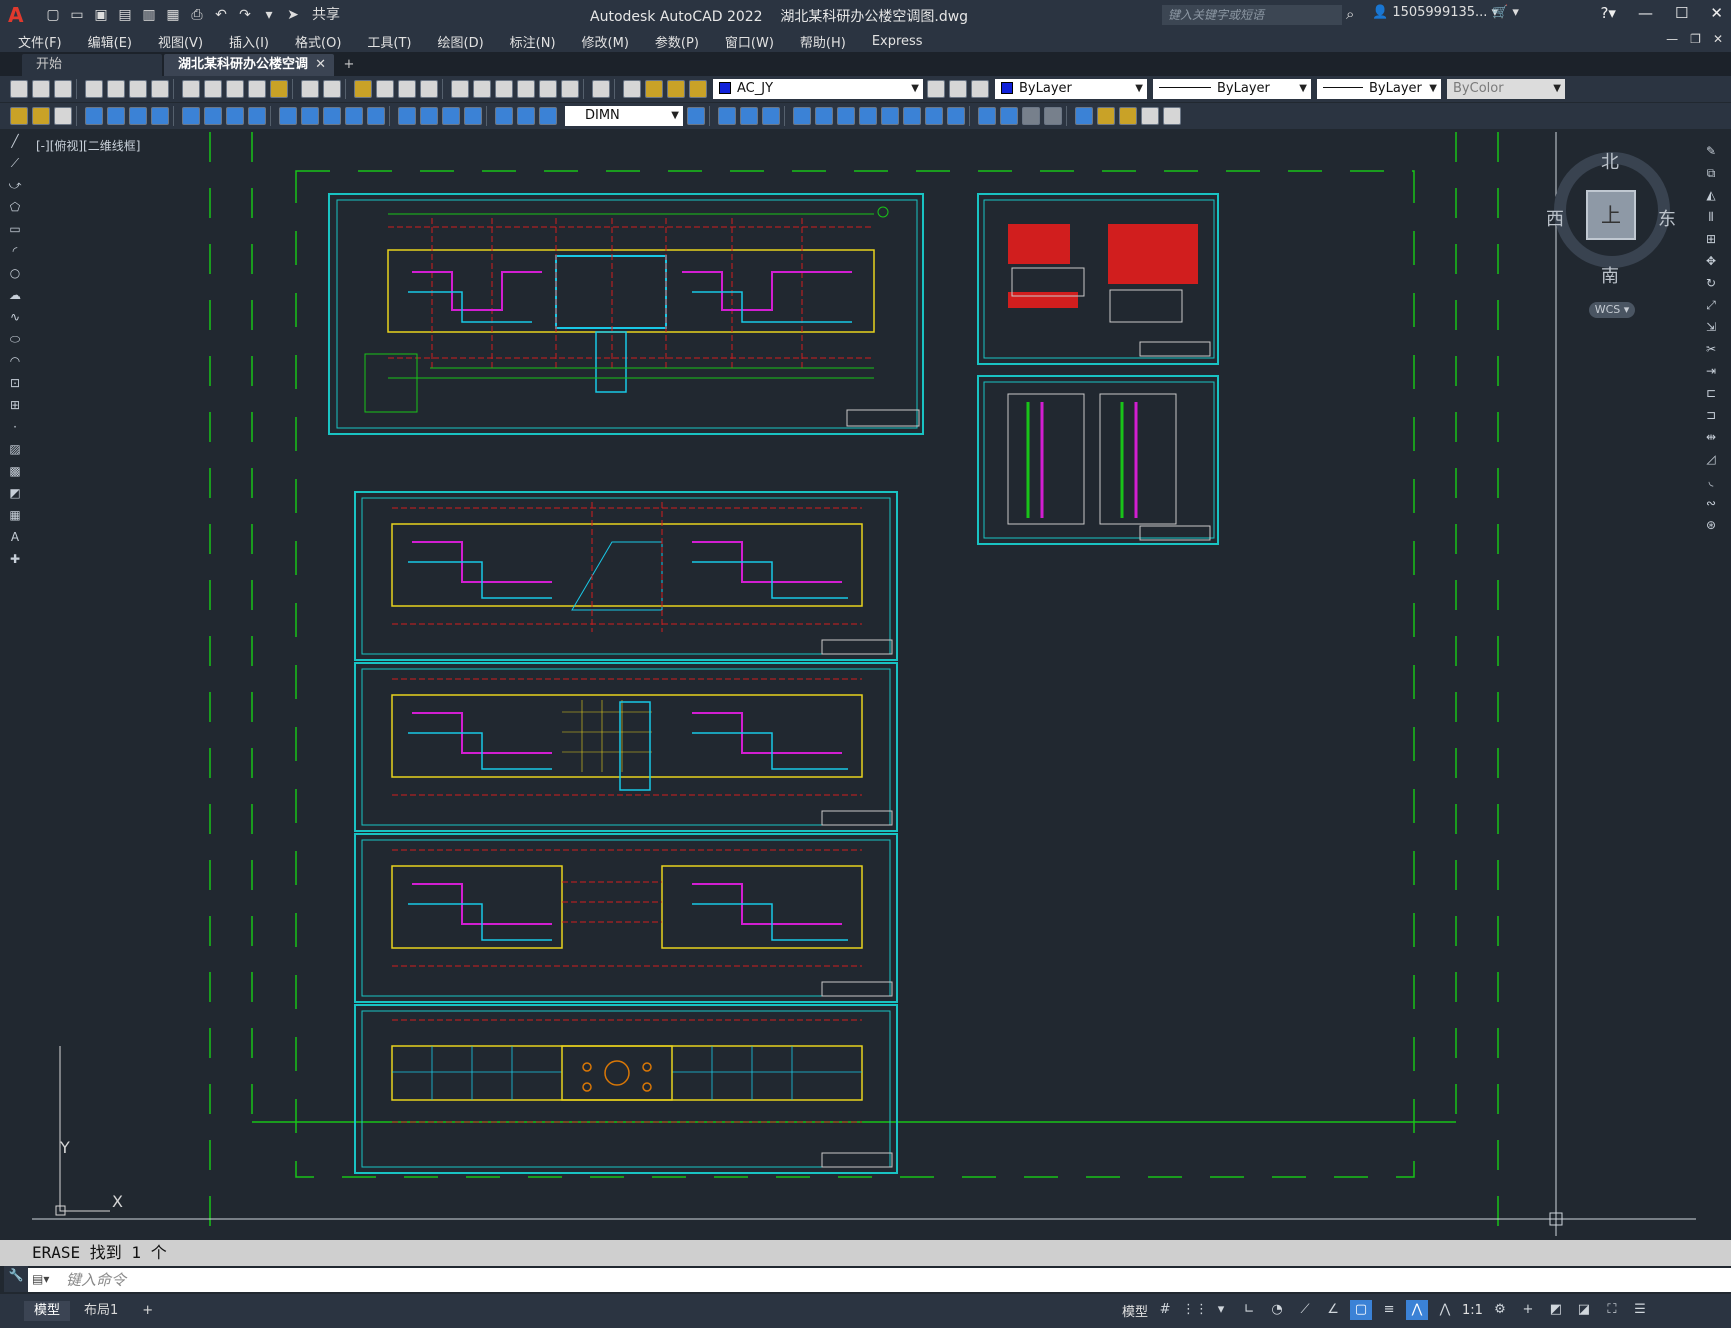 This screenshot has width=1731, height=1328. I want to click on infer-constraints-icon: ▾, so click(1221, 1310).